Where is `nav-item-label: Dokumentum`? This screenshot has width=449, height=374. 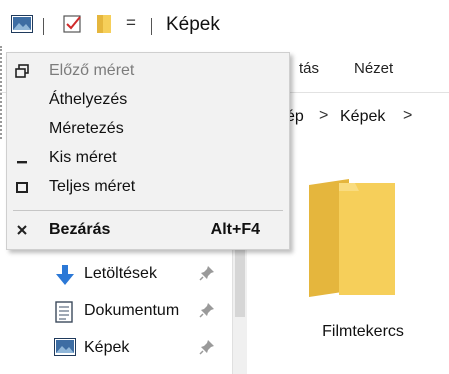 nav-item-label: Dokumentum is located at coordinates (132, 310).